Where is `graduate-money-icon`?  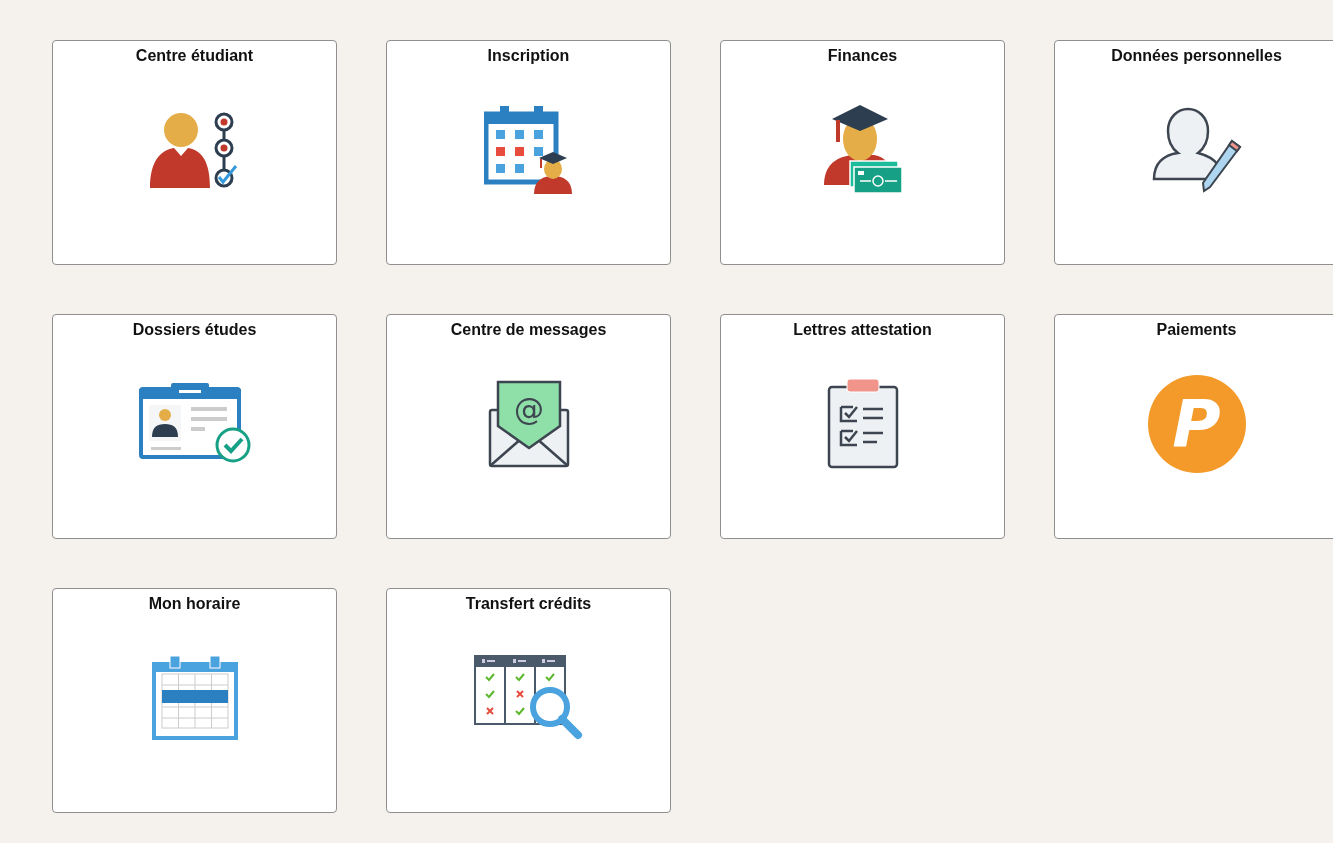
graduate-money-icon is located at coordinates (862, 150).